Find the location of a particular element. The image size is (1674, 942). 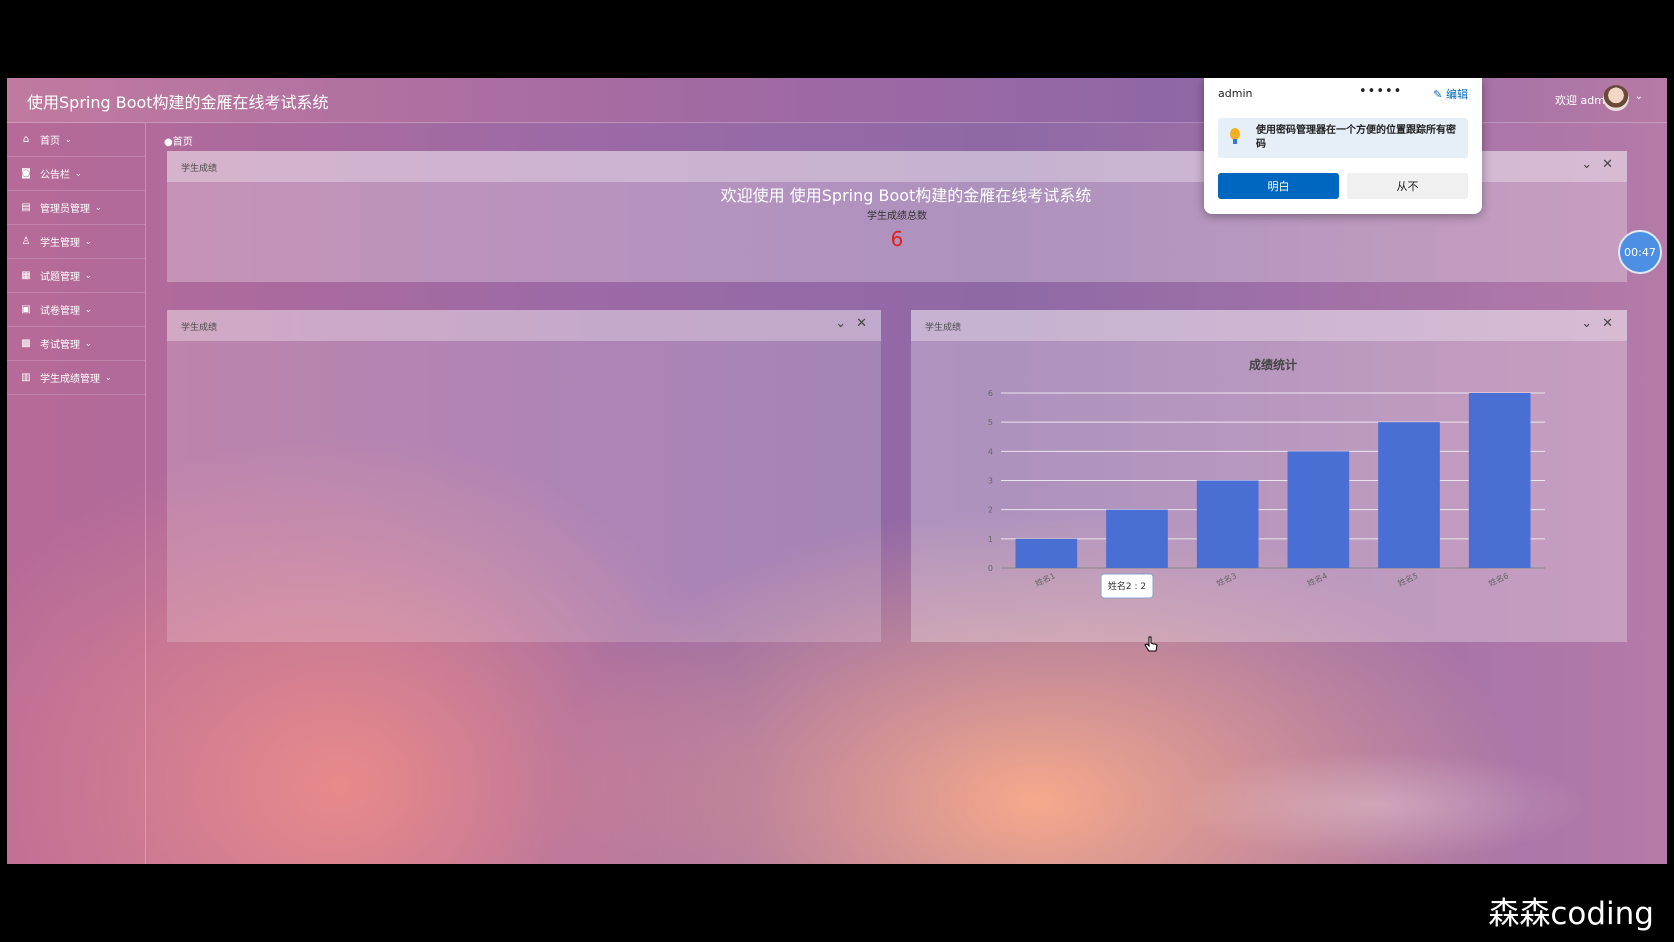

x-tick-label: 姓名1 is located at coordinates (1044, 579).